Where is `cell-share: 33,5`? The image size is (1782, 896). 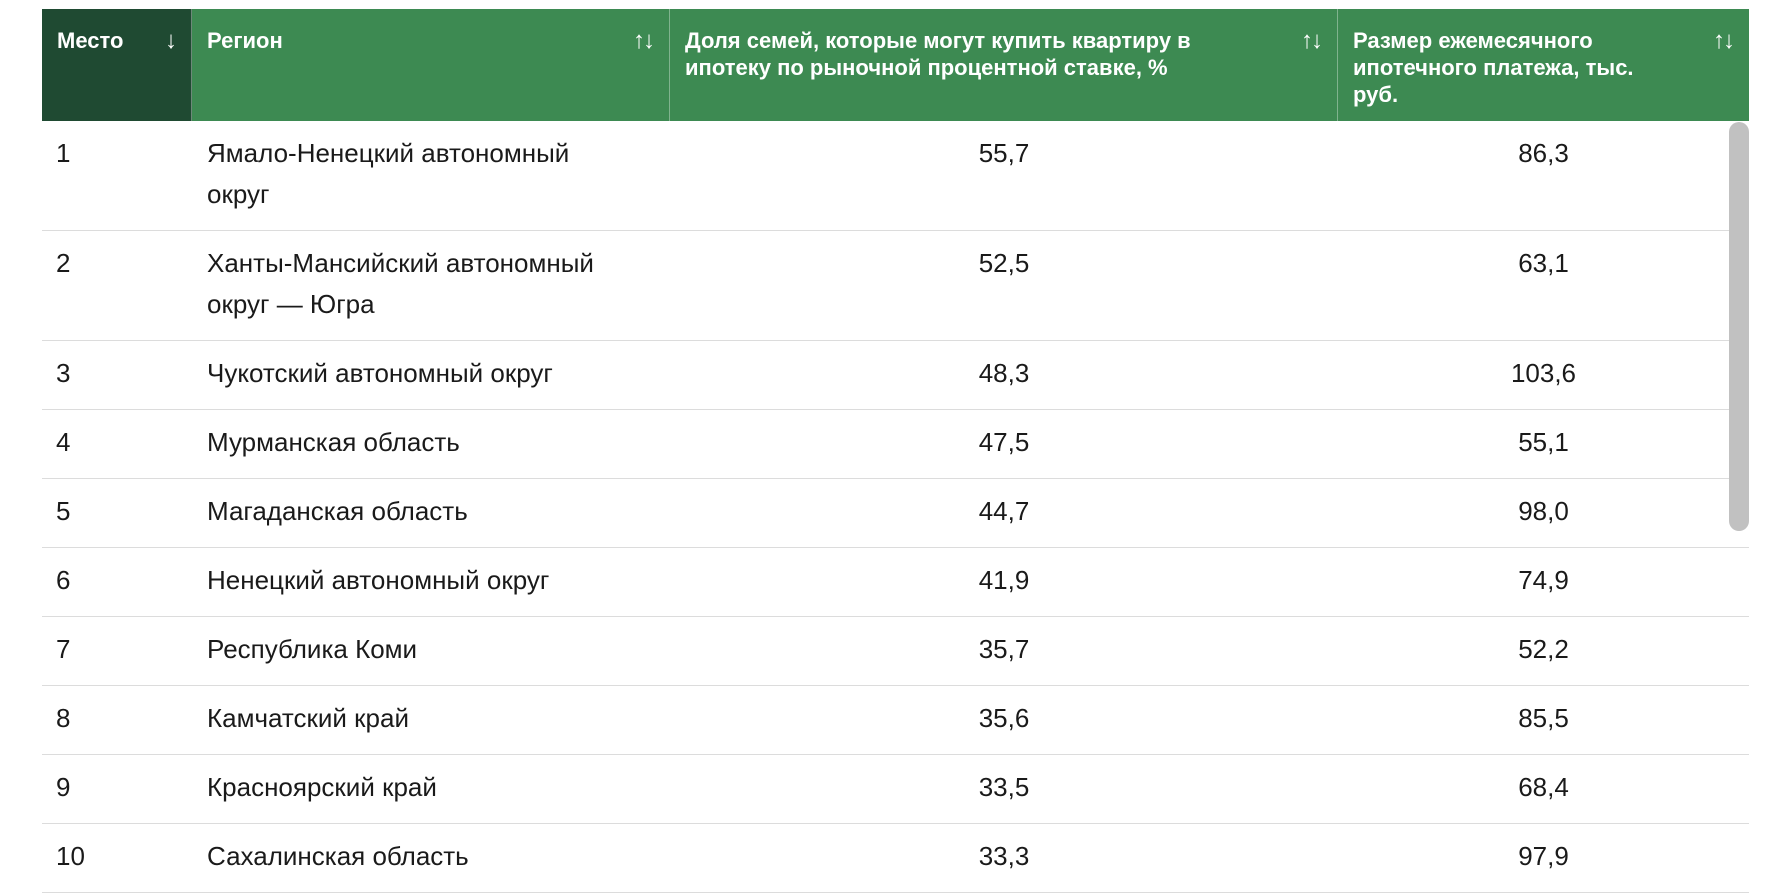
cell-share: 33,5 is located at coordinates (1004, 787).